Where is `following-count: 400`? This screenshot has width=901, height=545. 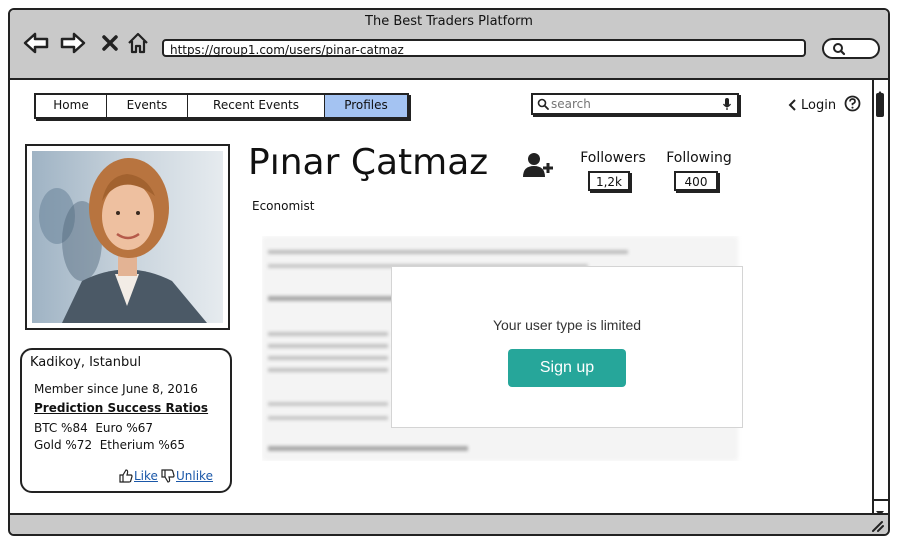 following-count: 400 is located at coordinates (696, 181).